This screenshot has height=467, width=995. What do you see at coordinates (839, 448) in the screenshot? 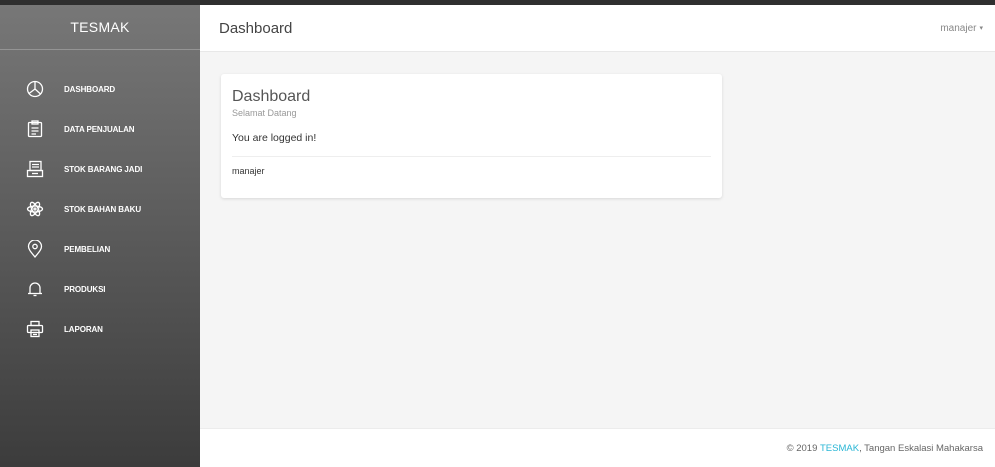
I see `footer-brand-link: TESMAK` at bounding box center [839, 448].